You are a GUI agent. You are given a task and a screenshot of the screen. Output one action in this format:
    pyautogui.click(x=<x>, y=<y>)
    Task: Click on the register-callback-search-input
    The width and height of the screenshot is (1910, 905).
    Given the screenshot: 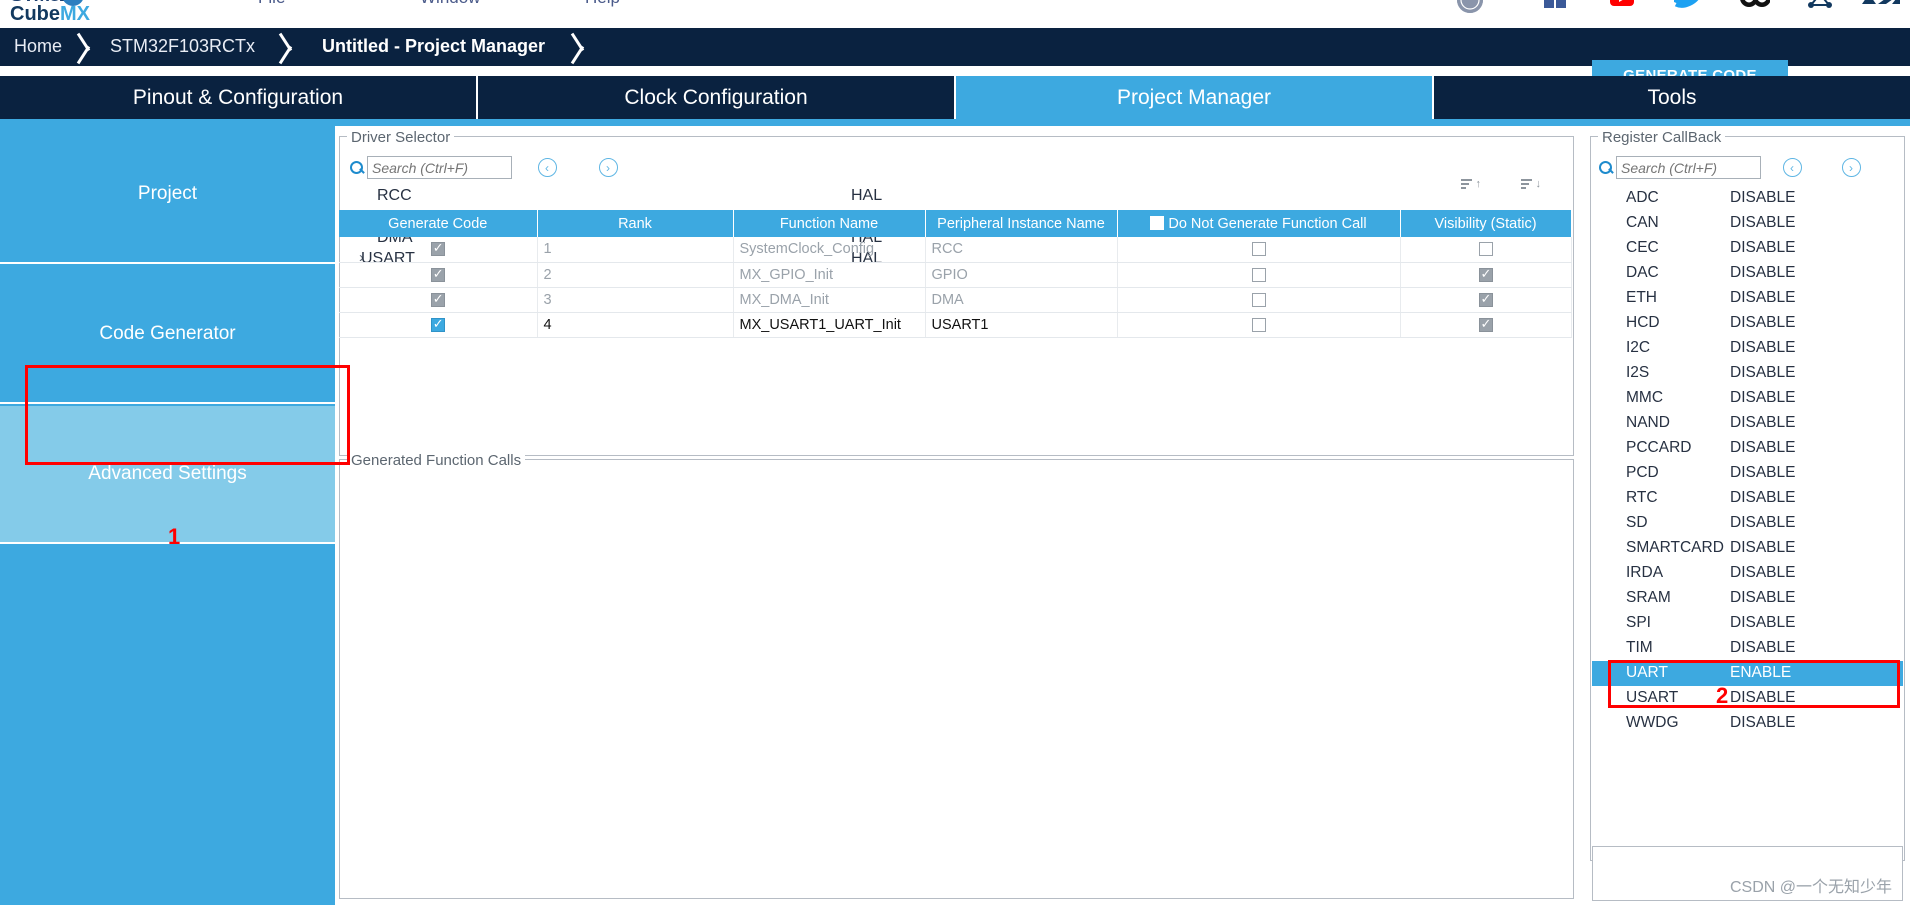 What is the action you would take?
    pyautogui.click(x=1688, y=167)
    